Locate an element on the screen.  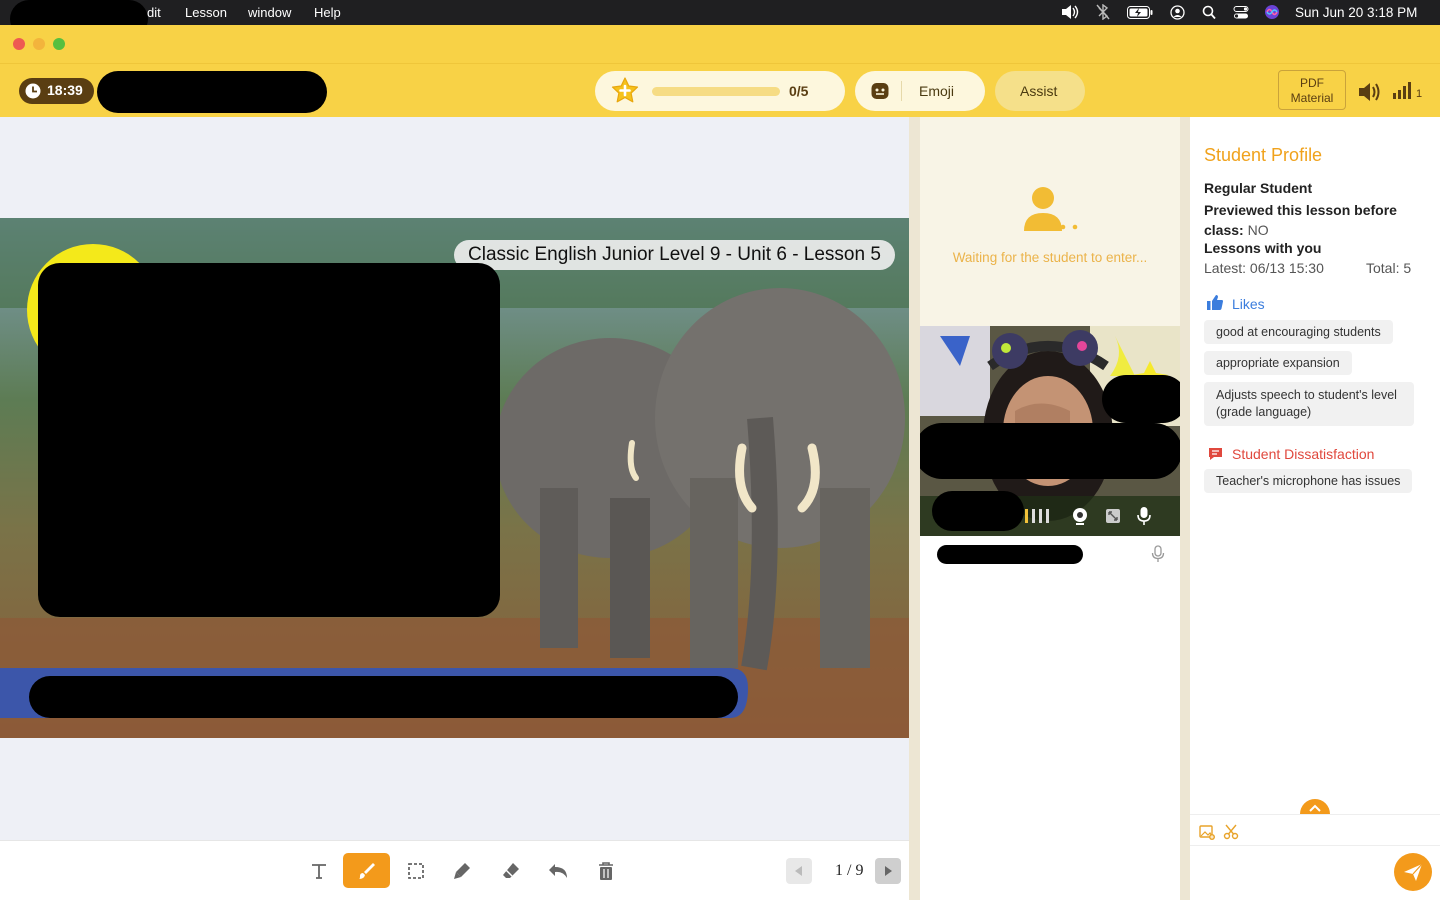
emoji-button: Emoji is located at coordinates (920, 91).